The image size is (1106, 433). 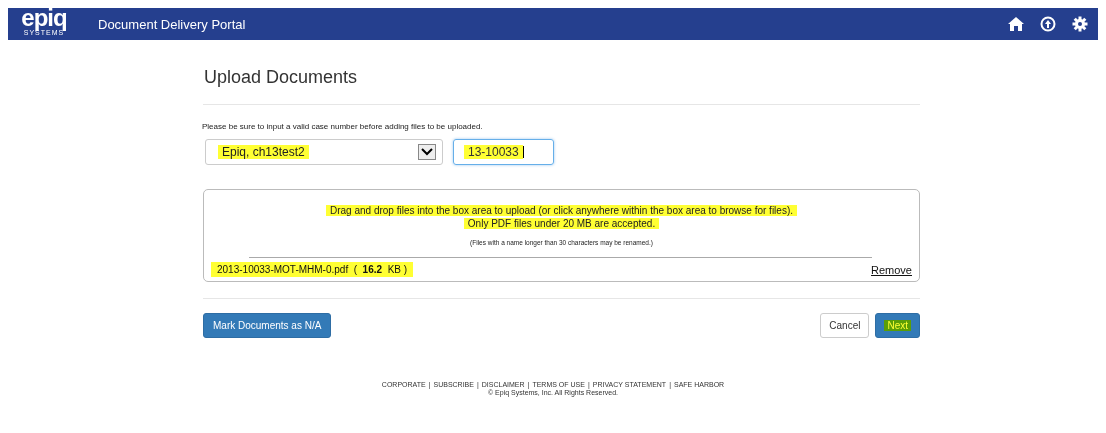 I want to click on drop-instruction: Only PDF files under 20 MB are accepted., so click(x=561, y=223).